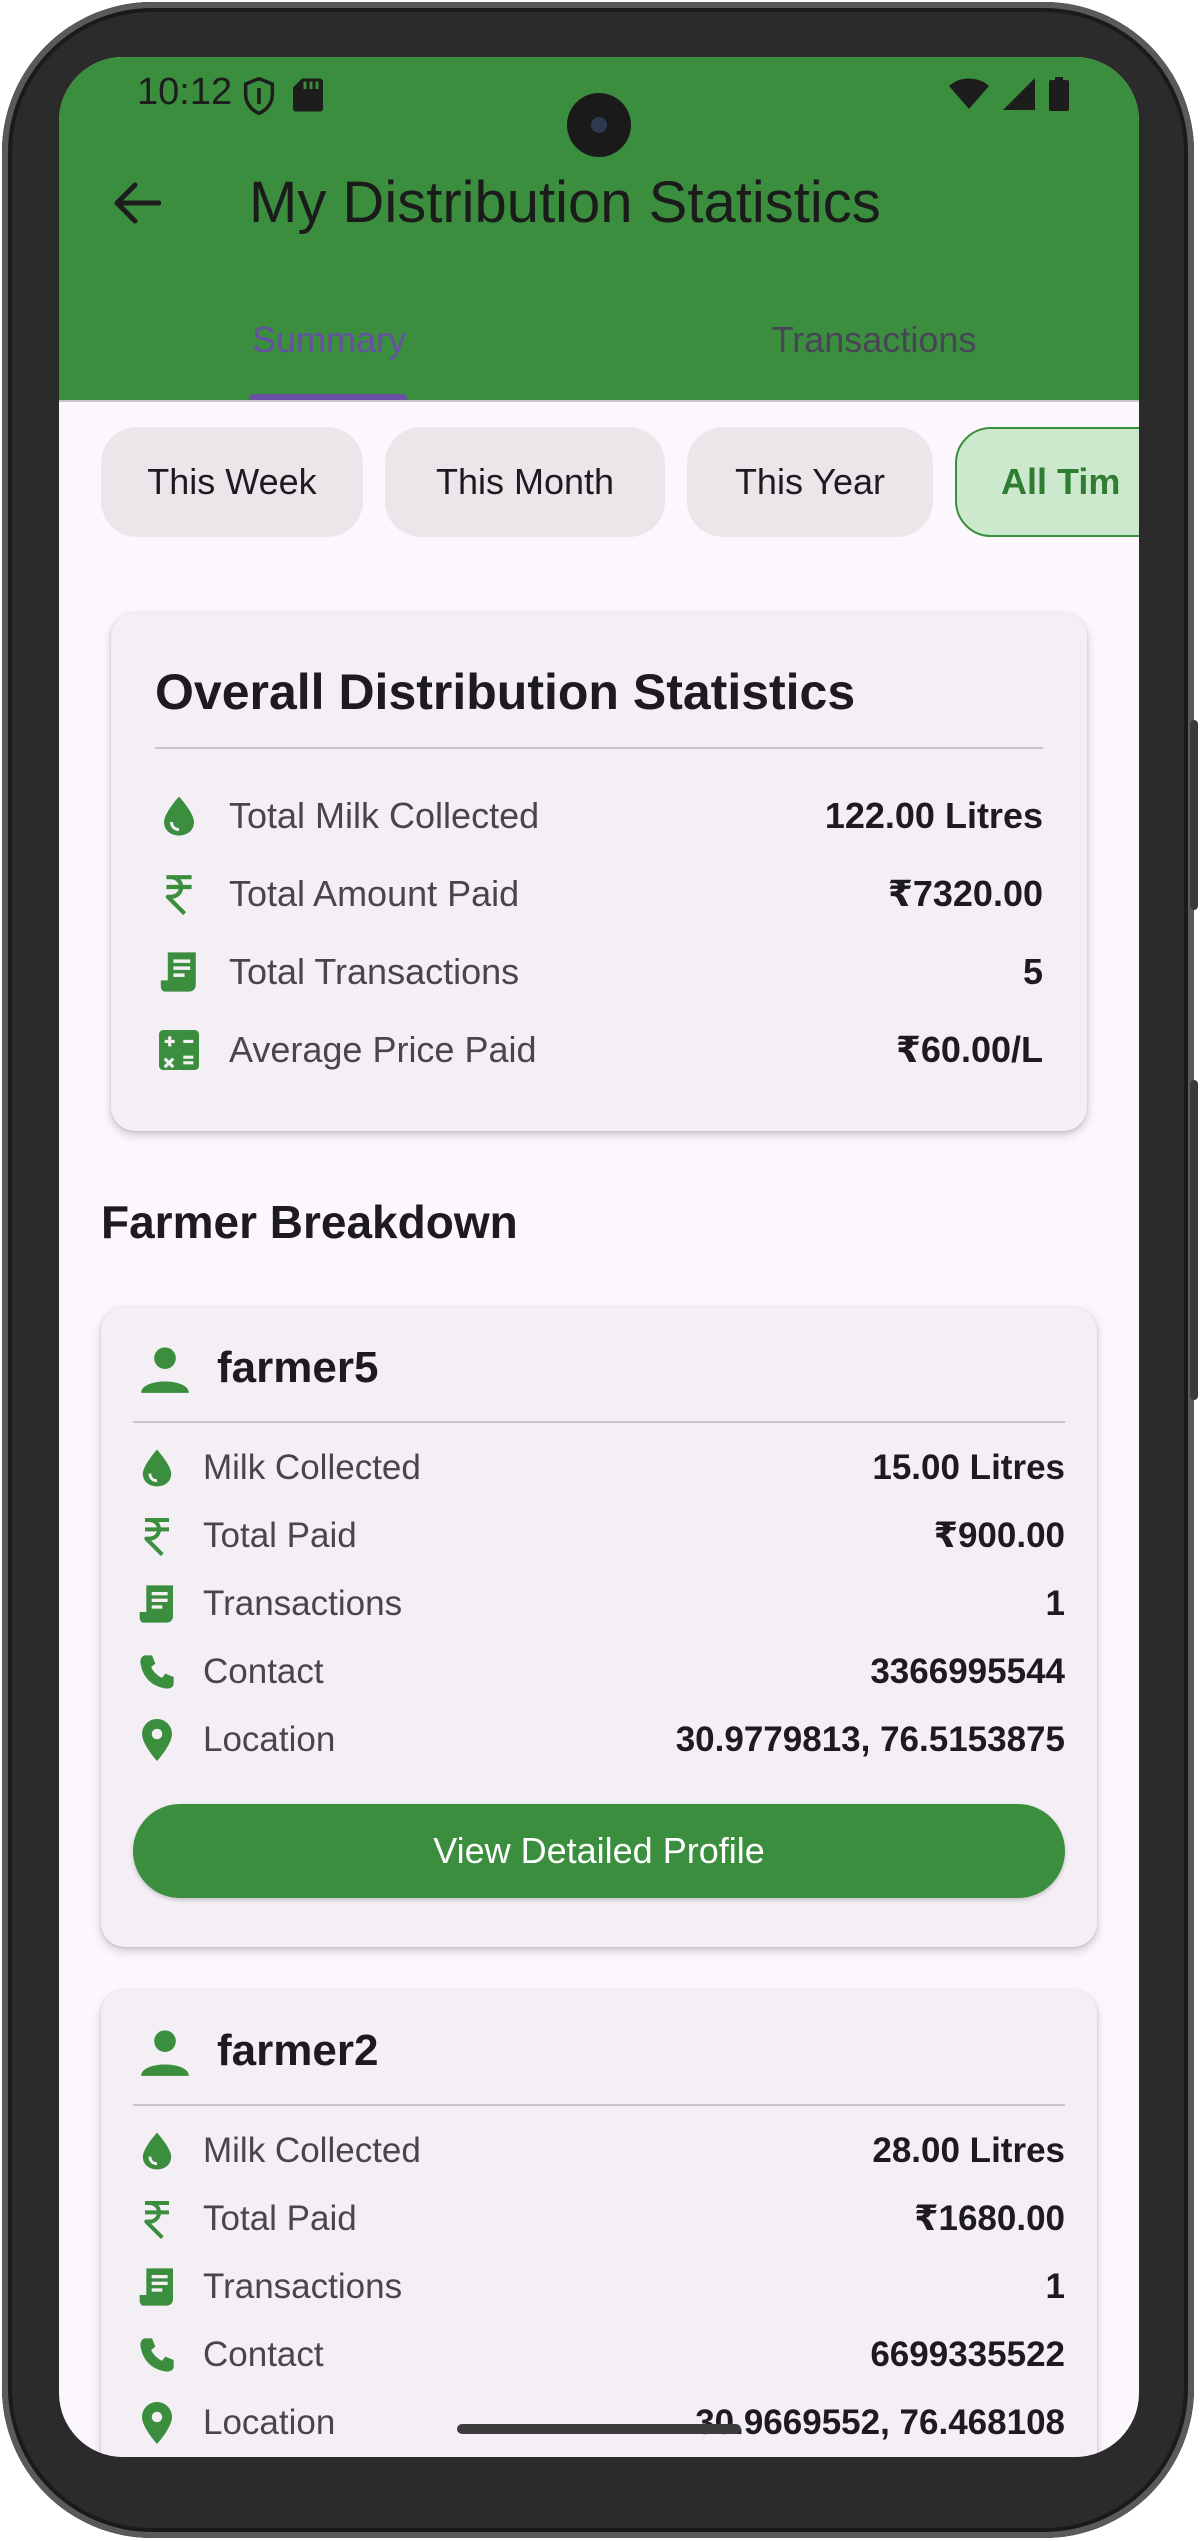 The height and width of the screenshot is (2541, 1200). I want to click on farmer-row-value: ₹1680.00, so click(989, 2218).